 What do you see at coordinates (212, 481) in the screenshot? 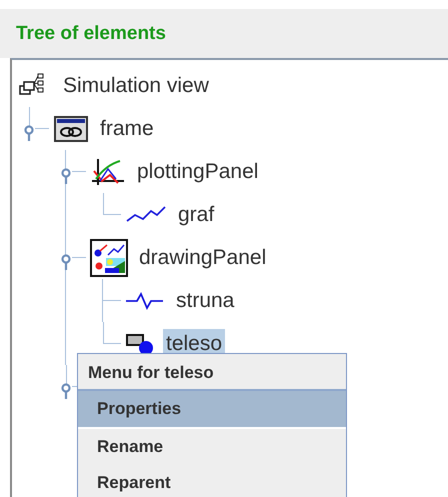
I see `menu-item: Reparent` at bounding box center [212, 481].